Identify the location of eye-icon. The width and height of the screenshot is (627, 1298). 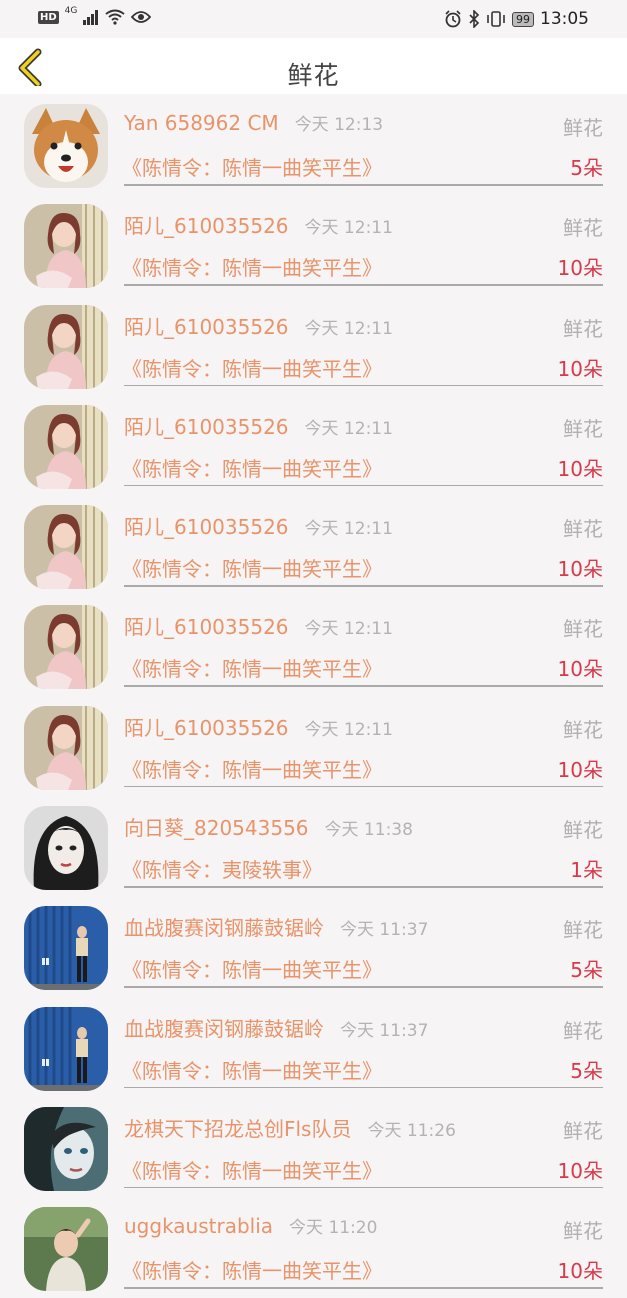
(141, 17).